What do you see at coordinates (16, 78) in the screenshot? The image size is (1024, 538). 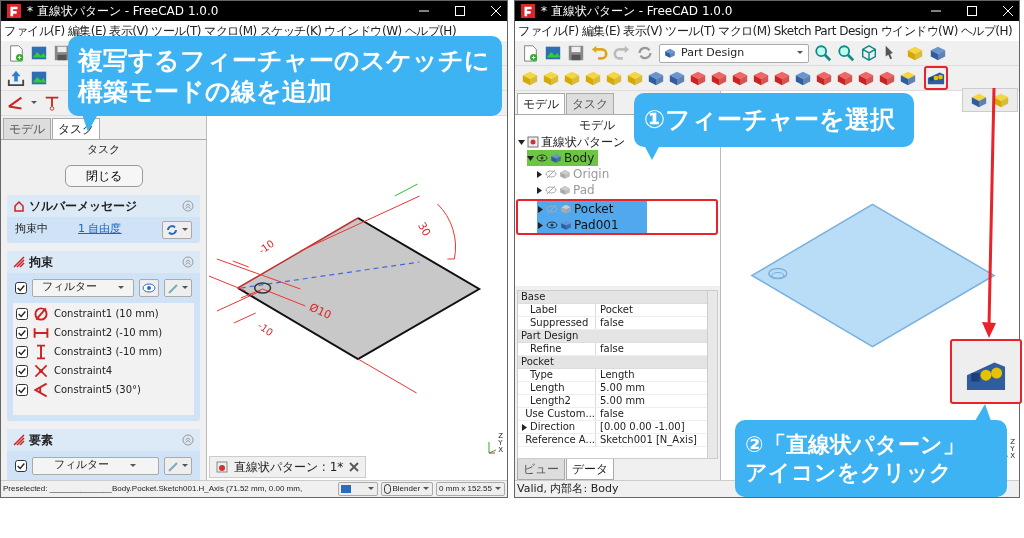 I see `upload-icon` at bounding box center [16, 78].